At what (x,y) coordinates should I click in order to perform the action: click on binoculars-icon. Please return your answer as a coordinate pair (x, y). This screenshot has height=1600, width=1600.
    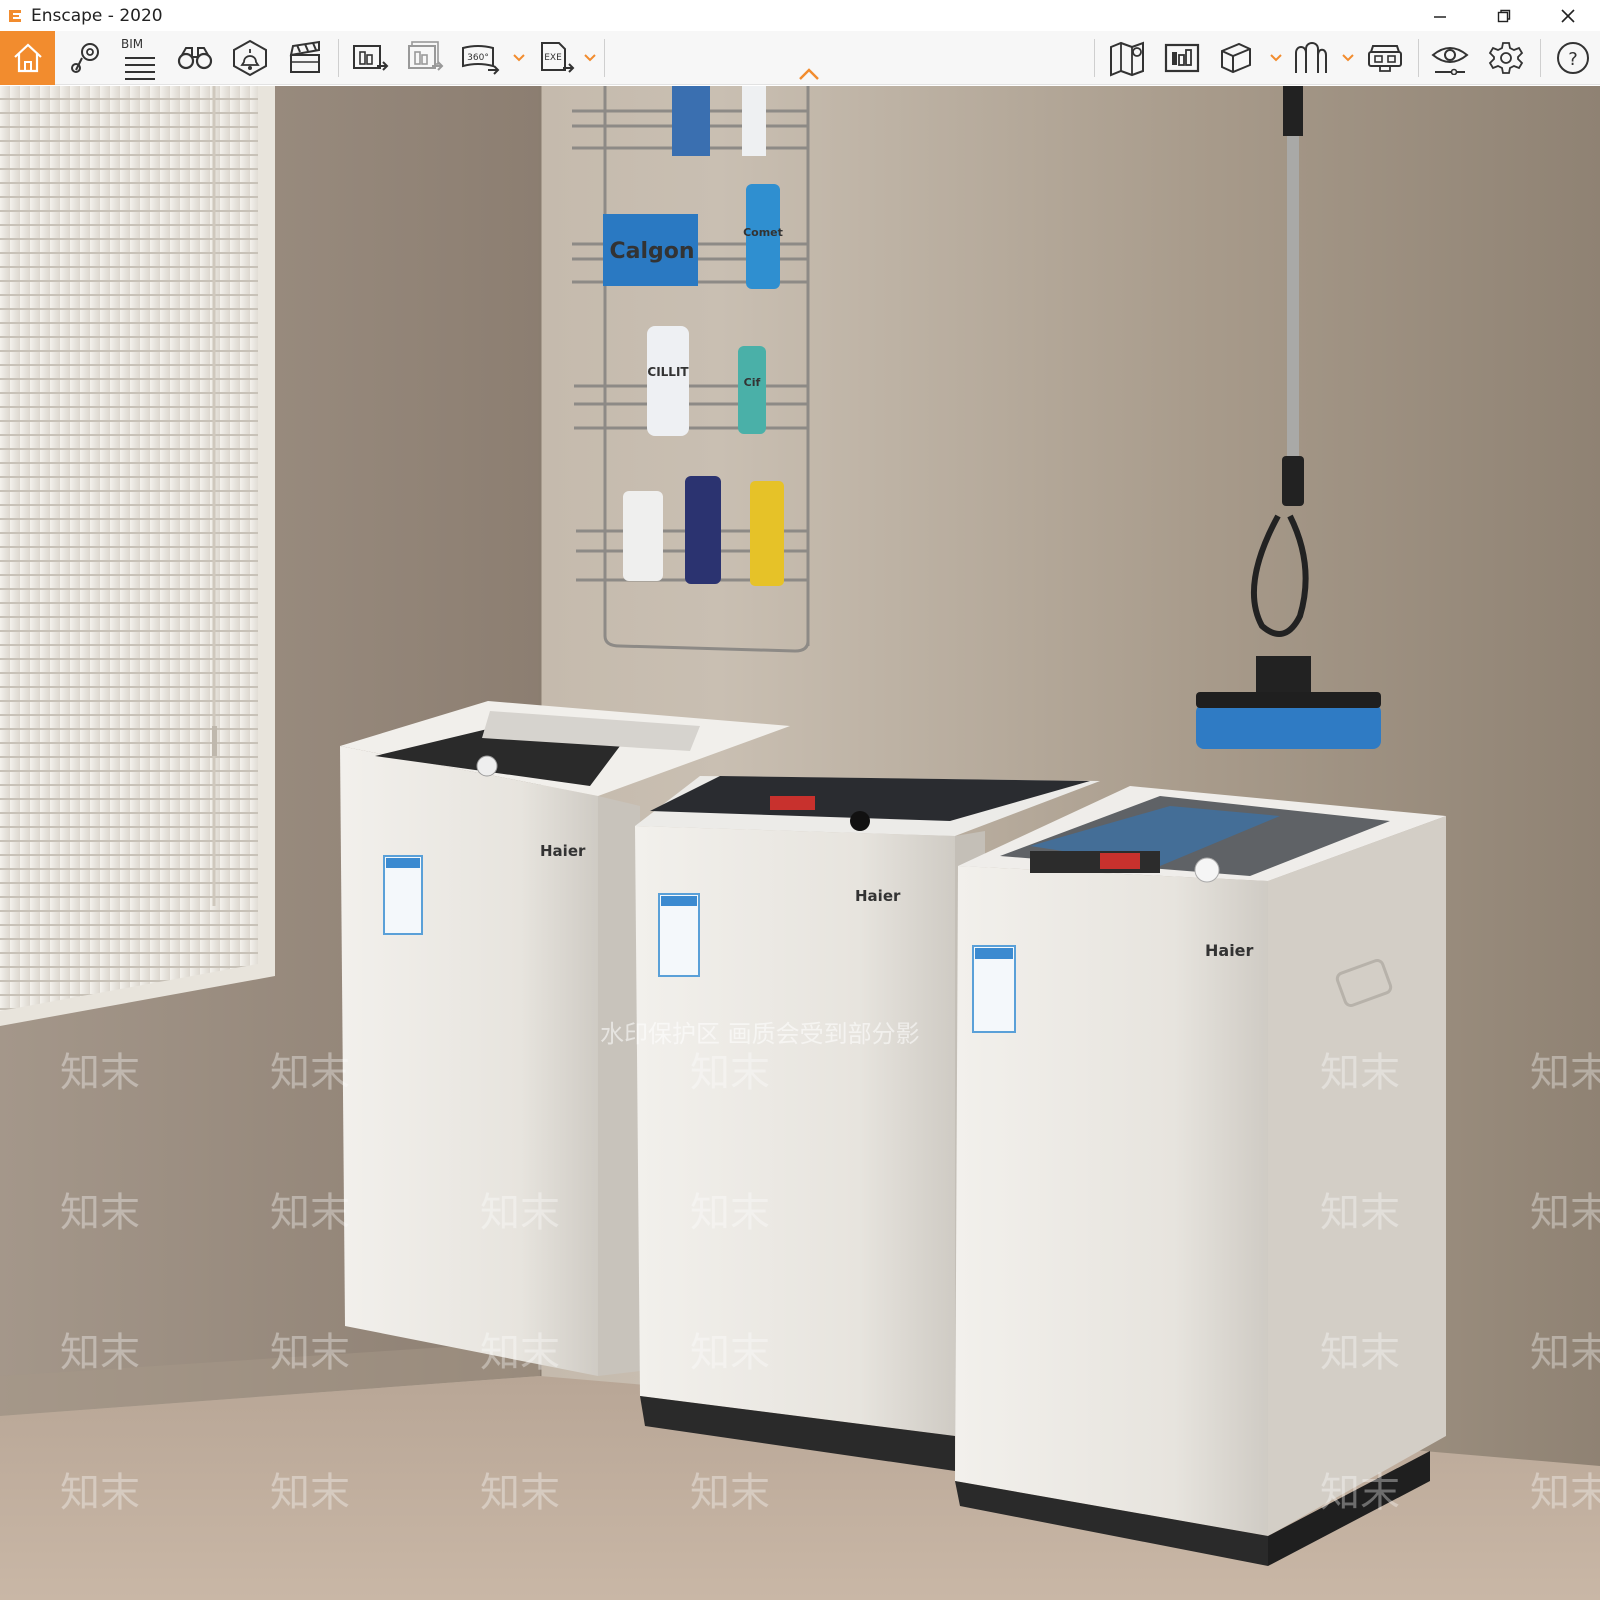
    Looking at the image, I should click on (195, 58).